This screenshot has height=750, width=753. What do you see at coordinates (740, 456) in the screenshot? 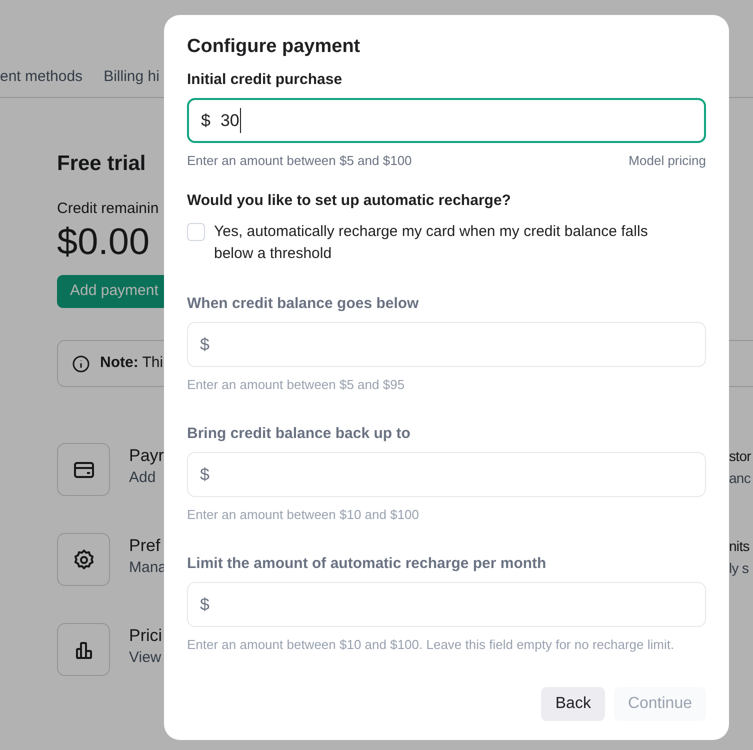
I see `card-title: stor` at bounding box center [740, 456].